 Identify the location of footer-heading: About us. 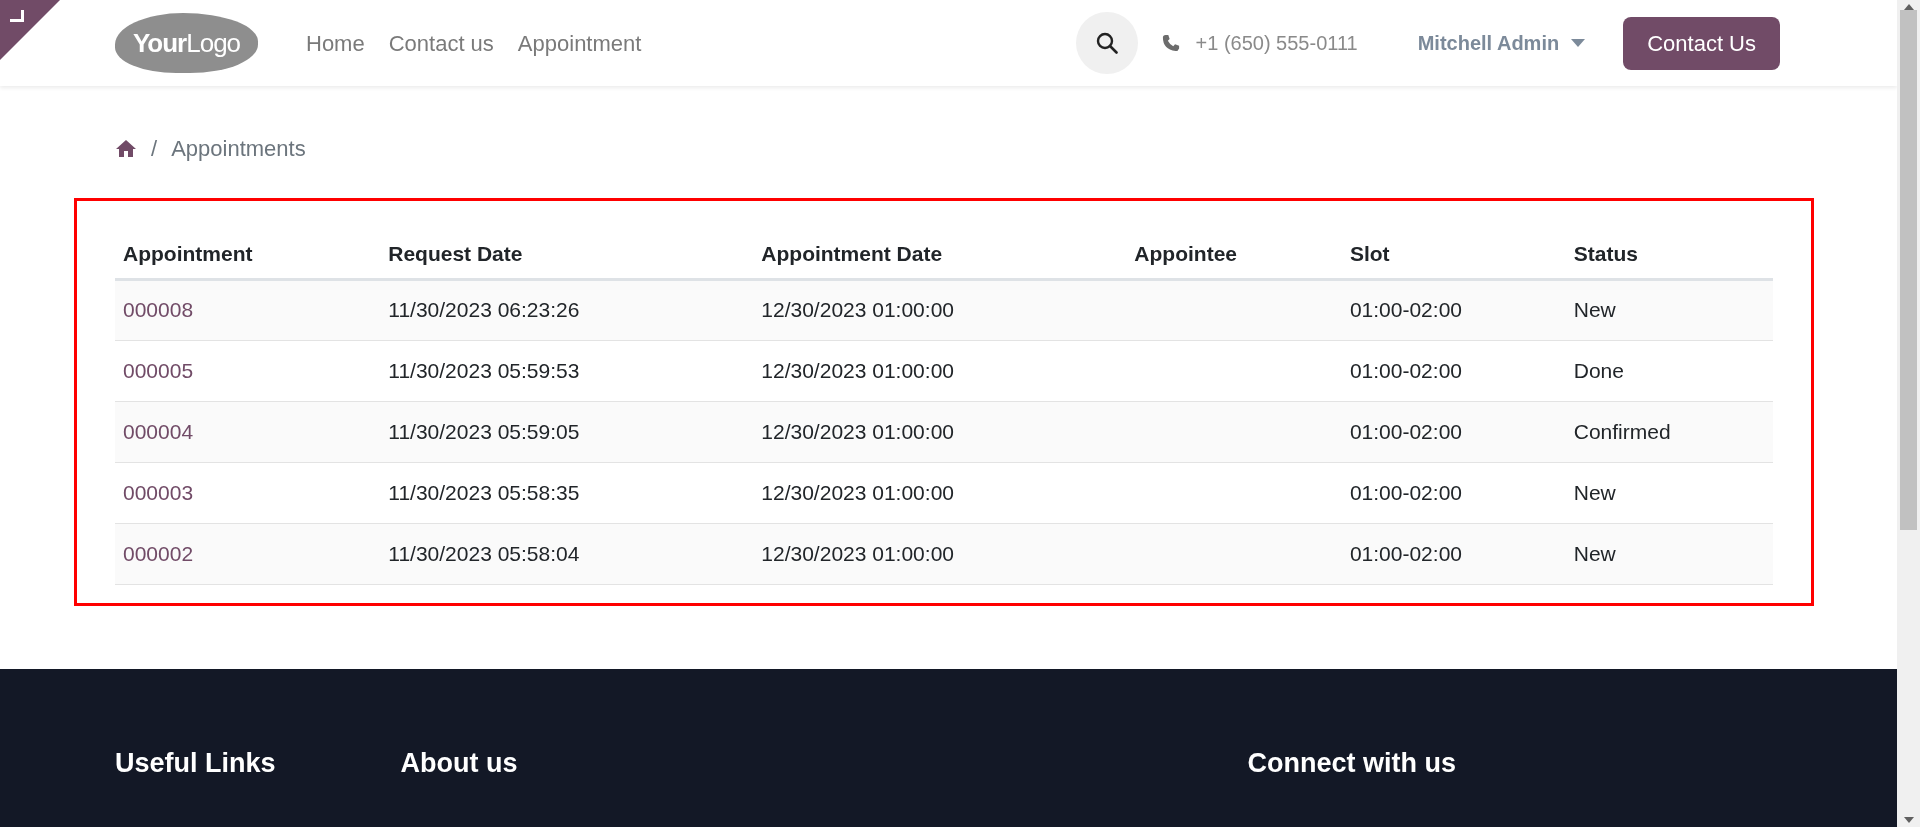
(459, 763).